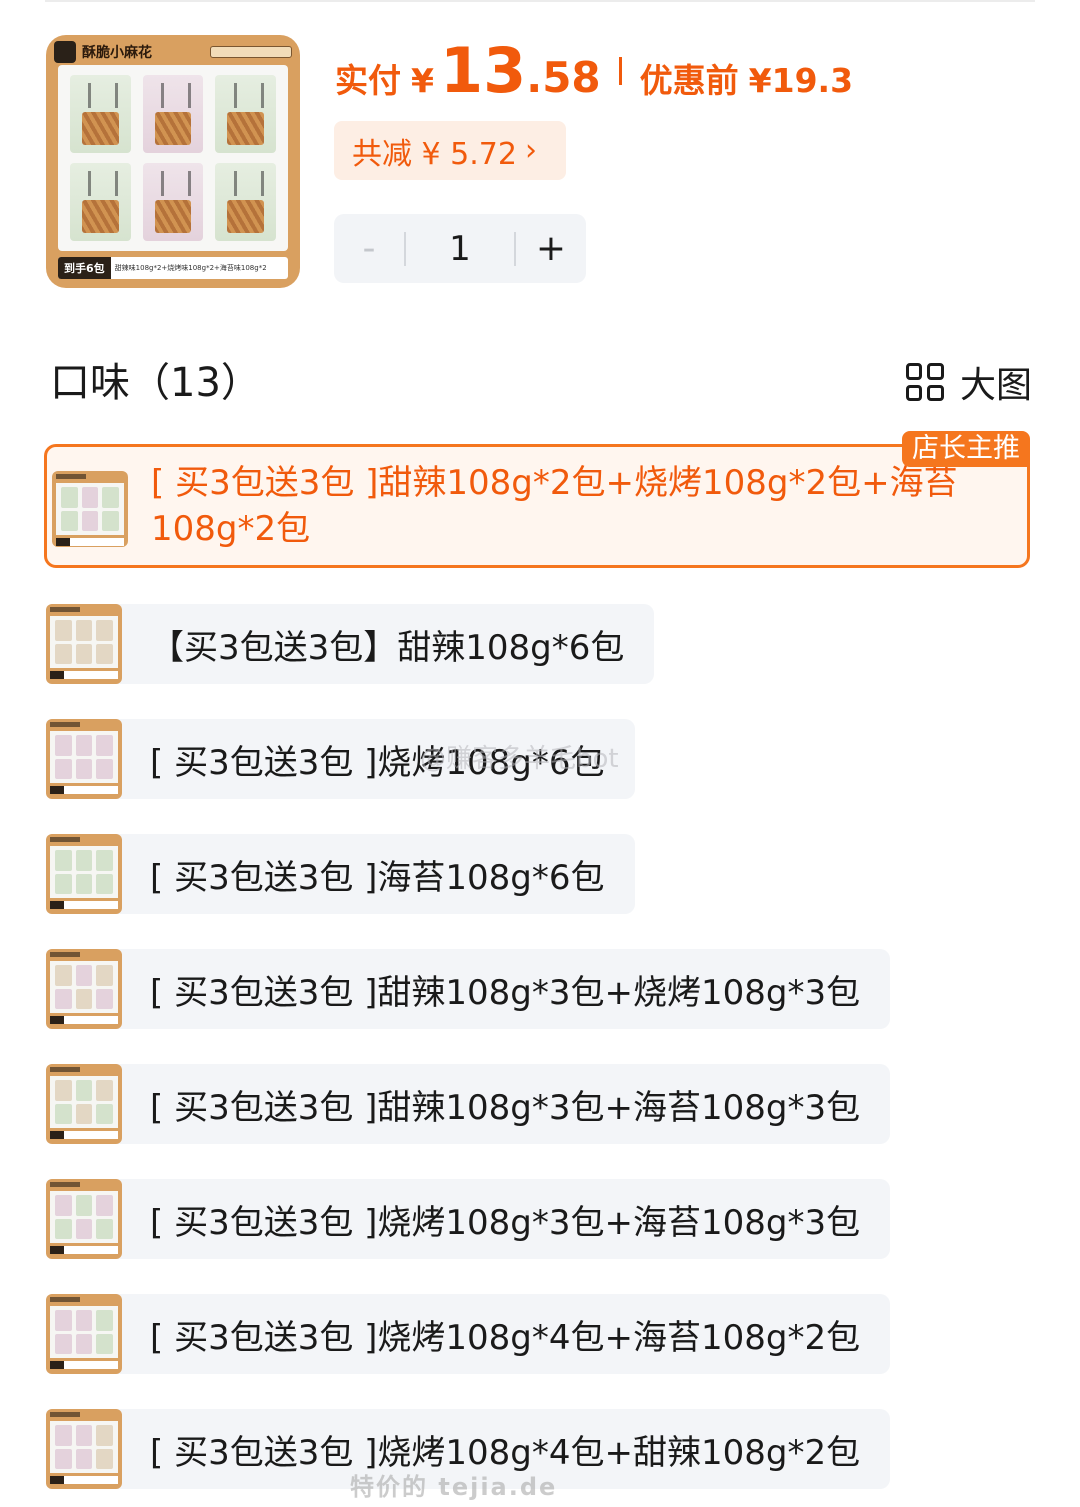 Image resolution: width=1080 pixels, height=1507 pixels. What do you see at coordinates (368, 80) in the screenshot?
I see `final-price-label: 实付` at bounding box center [368, 80].